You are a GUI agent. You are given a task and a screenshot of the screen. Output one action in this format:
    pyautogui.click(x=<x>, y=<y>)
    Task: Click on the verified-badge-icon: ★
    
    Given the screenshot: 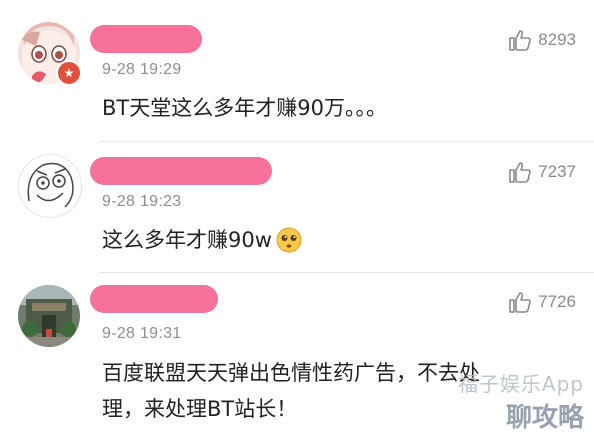 What is the action you would take?
    pyautogui.click(x=69, y=73)
    